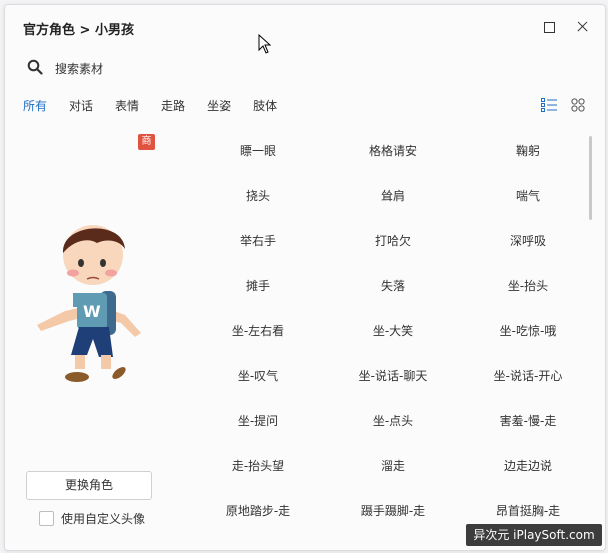  Describe the element at coordinates (89, 485) in the screenshot. I see `change-character-button: 更换角色` at that location.